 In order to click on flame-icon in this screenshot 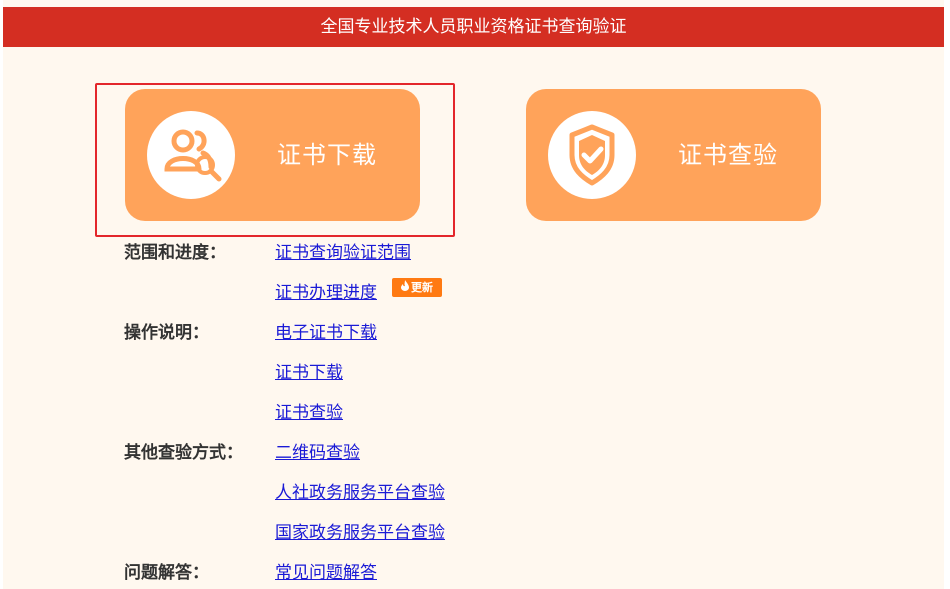, I will do `click(405, 285)`.